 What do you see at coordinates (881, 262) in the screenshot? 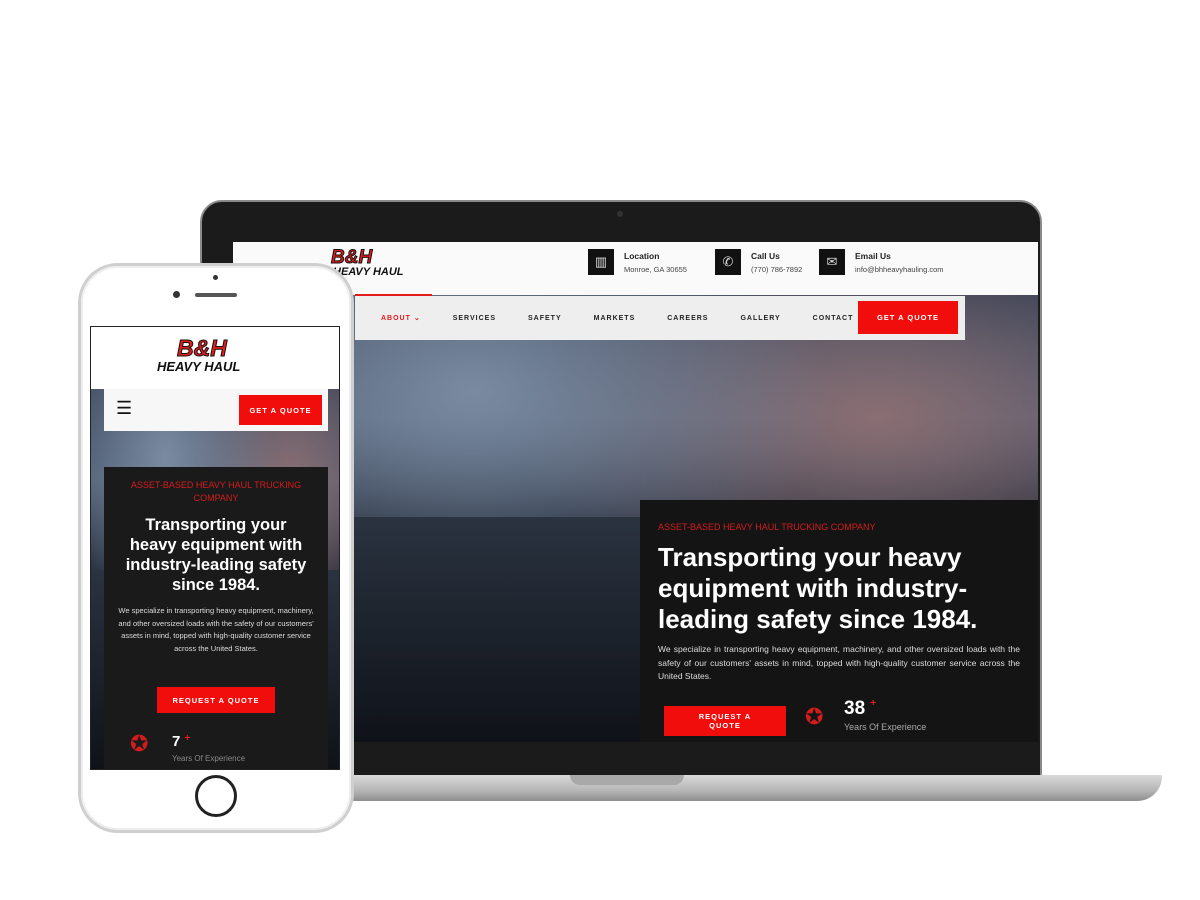
I see `email-info: ✉ Email Us info@bhheavyhauling.com` at bounding box center [881, 262].